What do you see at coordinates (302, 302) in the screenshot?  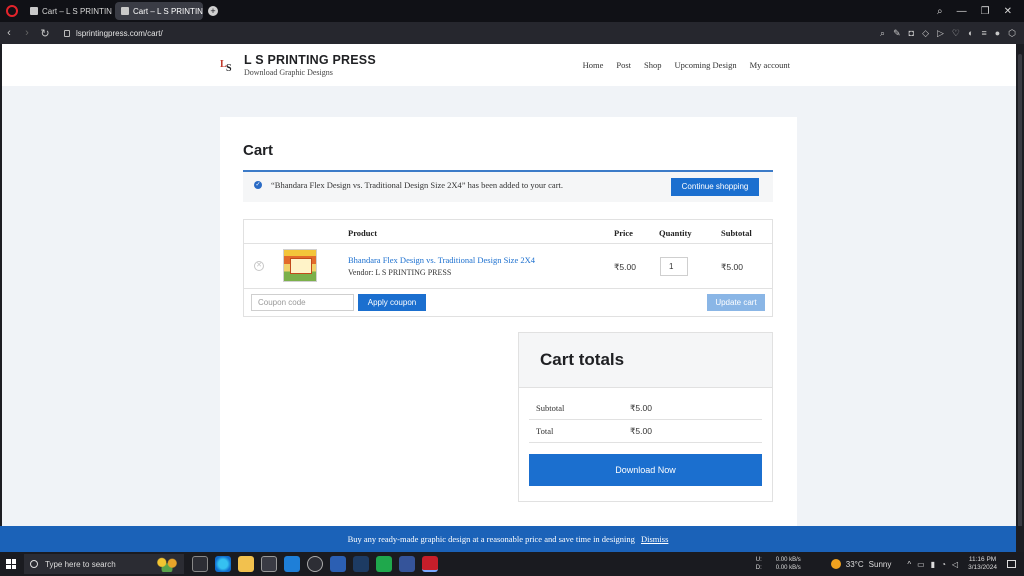 I see `coupon-code-input: Coupon code` at bounding box center [302, 302].